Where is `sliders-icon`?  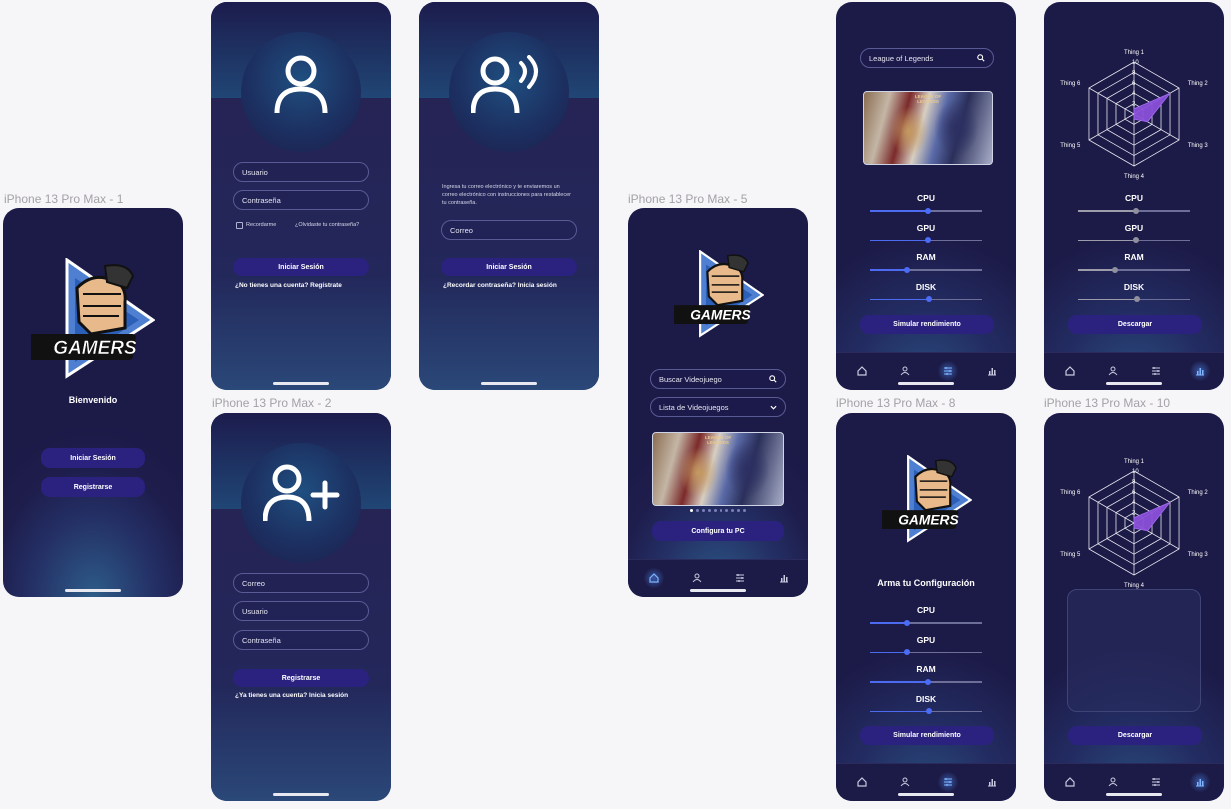 sliders-icon is located at coordinates (1156, 782).